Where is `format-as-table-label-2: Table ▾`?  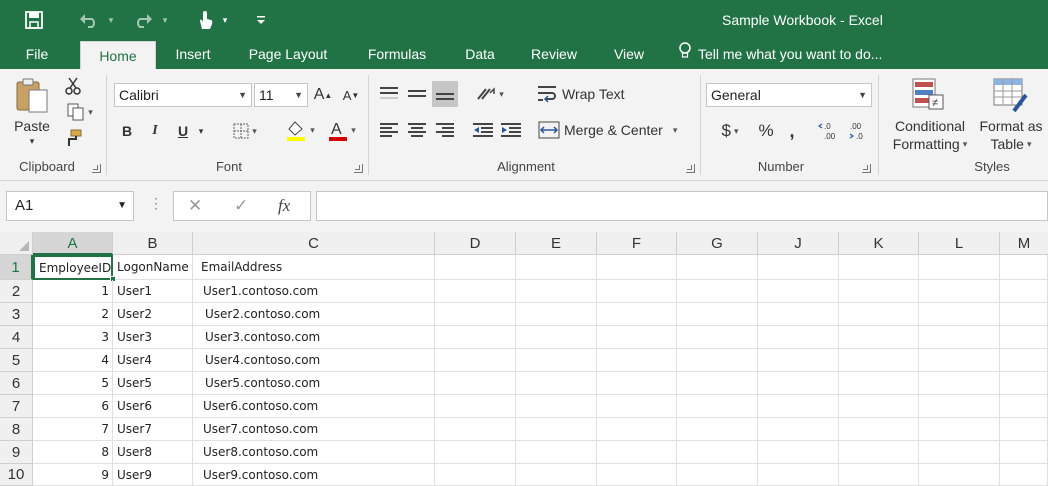 format-as-table-label-2: Table ▾ is located at coordinates (1011, 144).